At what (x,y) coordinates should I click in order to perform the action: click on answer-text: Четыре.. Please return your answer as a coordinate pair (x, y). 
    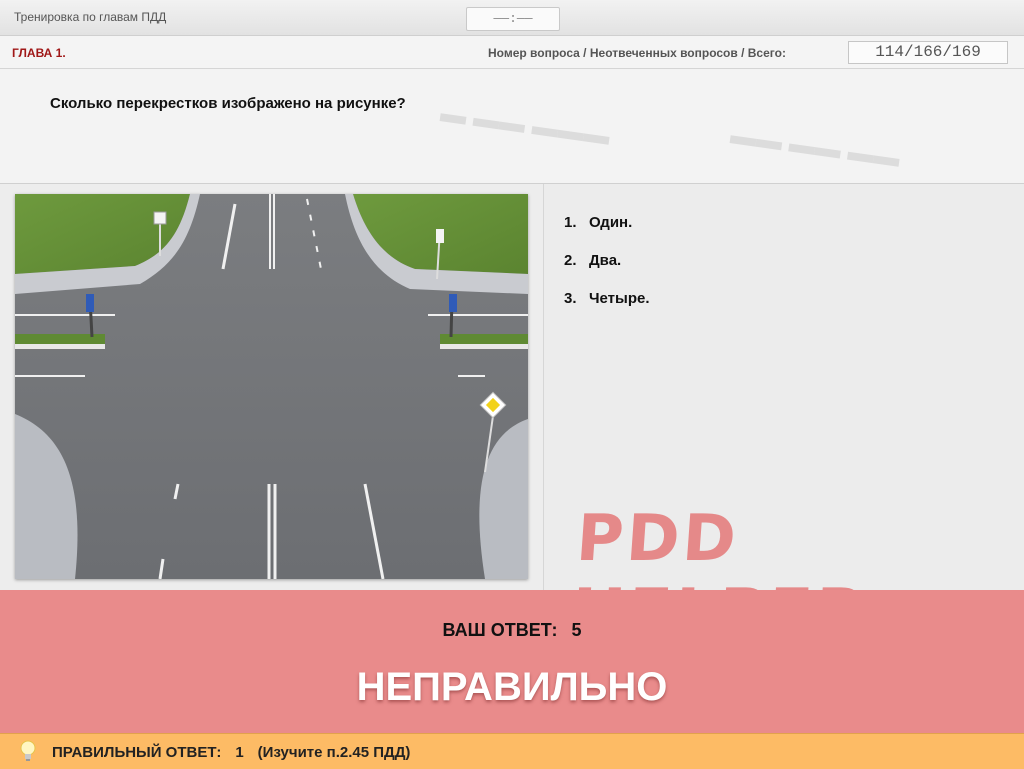
    Looking at the image, I should click on (619, 298).